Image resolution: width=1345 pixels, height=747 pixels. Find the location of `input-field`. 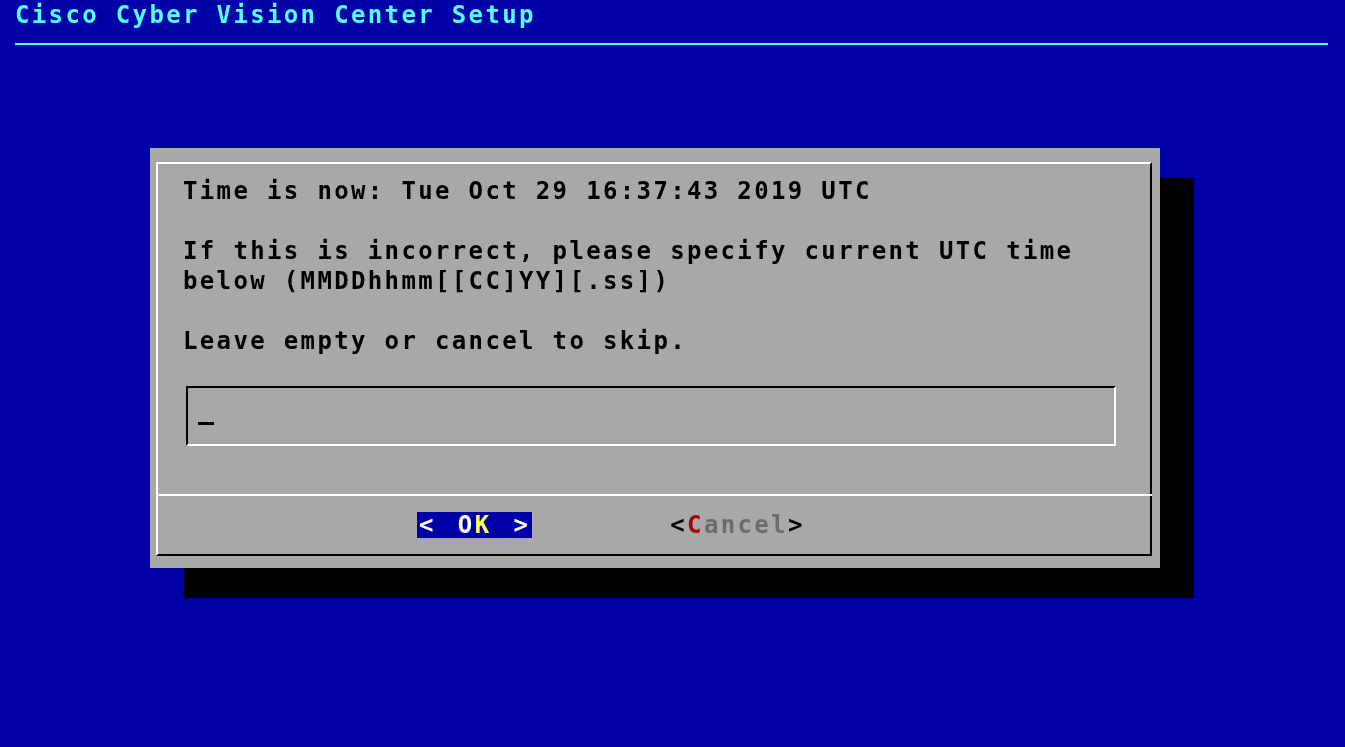

input-field is located at coordinates (651, 416).